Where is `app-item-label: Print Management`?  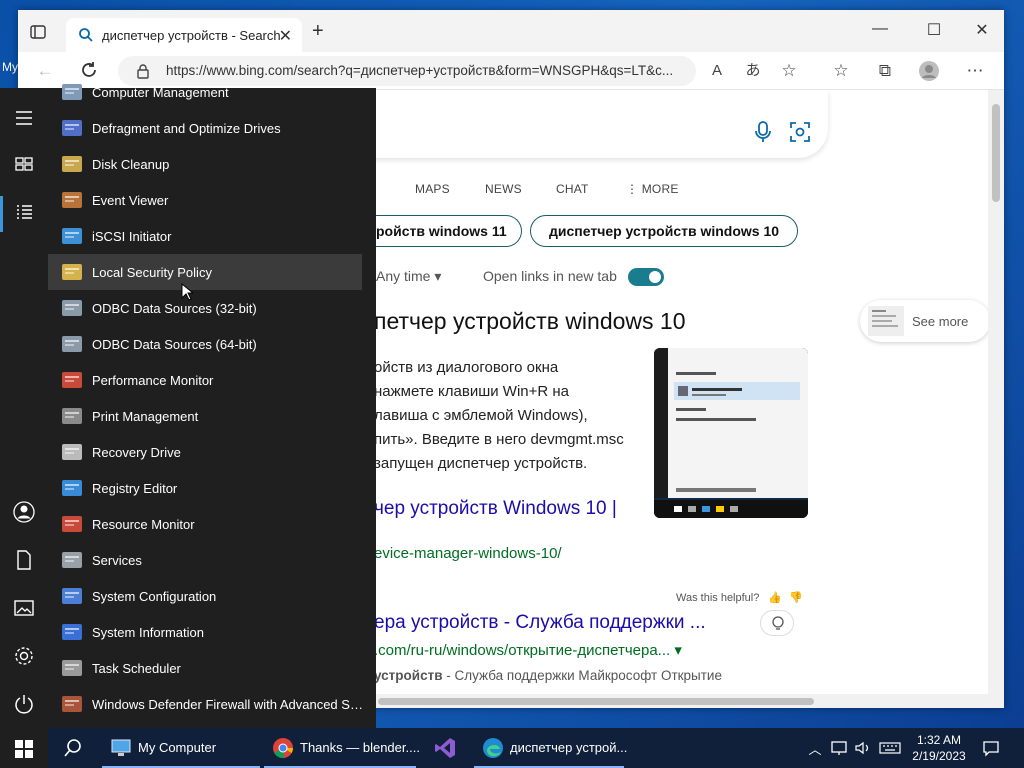
app-item-label: Print Management is located at coordinates (145, 416).